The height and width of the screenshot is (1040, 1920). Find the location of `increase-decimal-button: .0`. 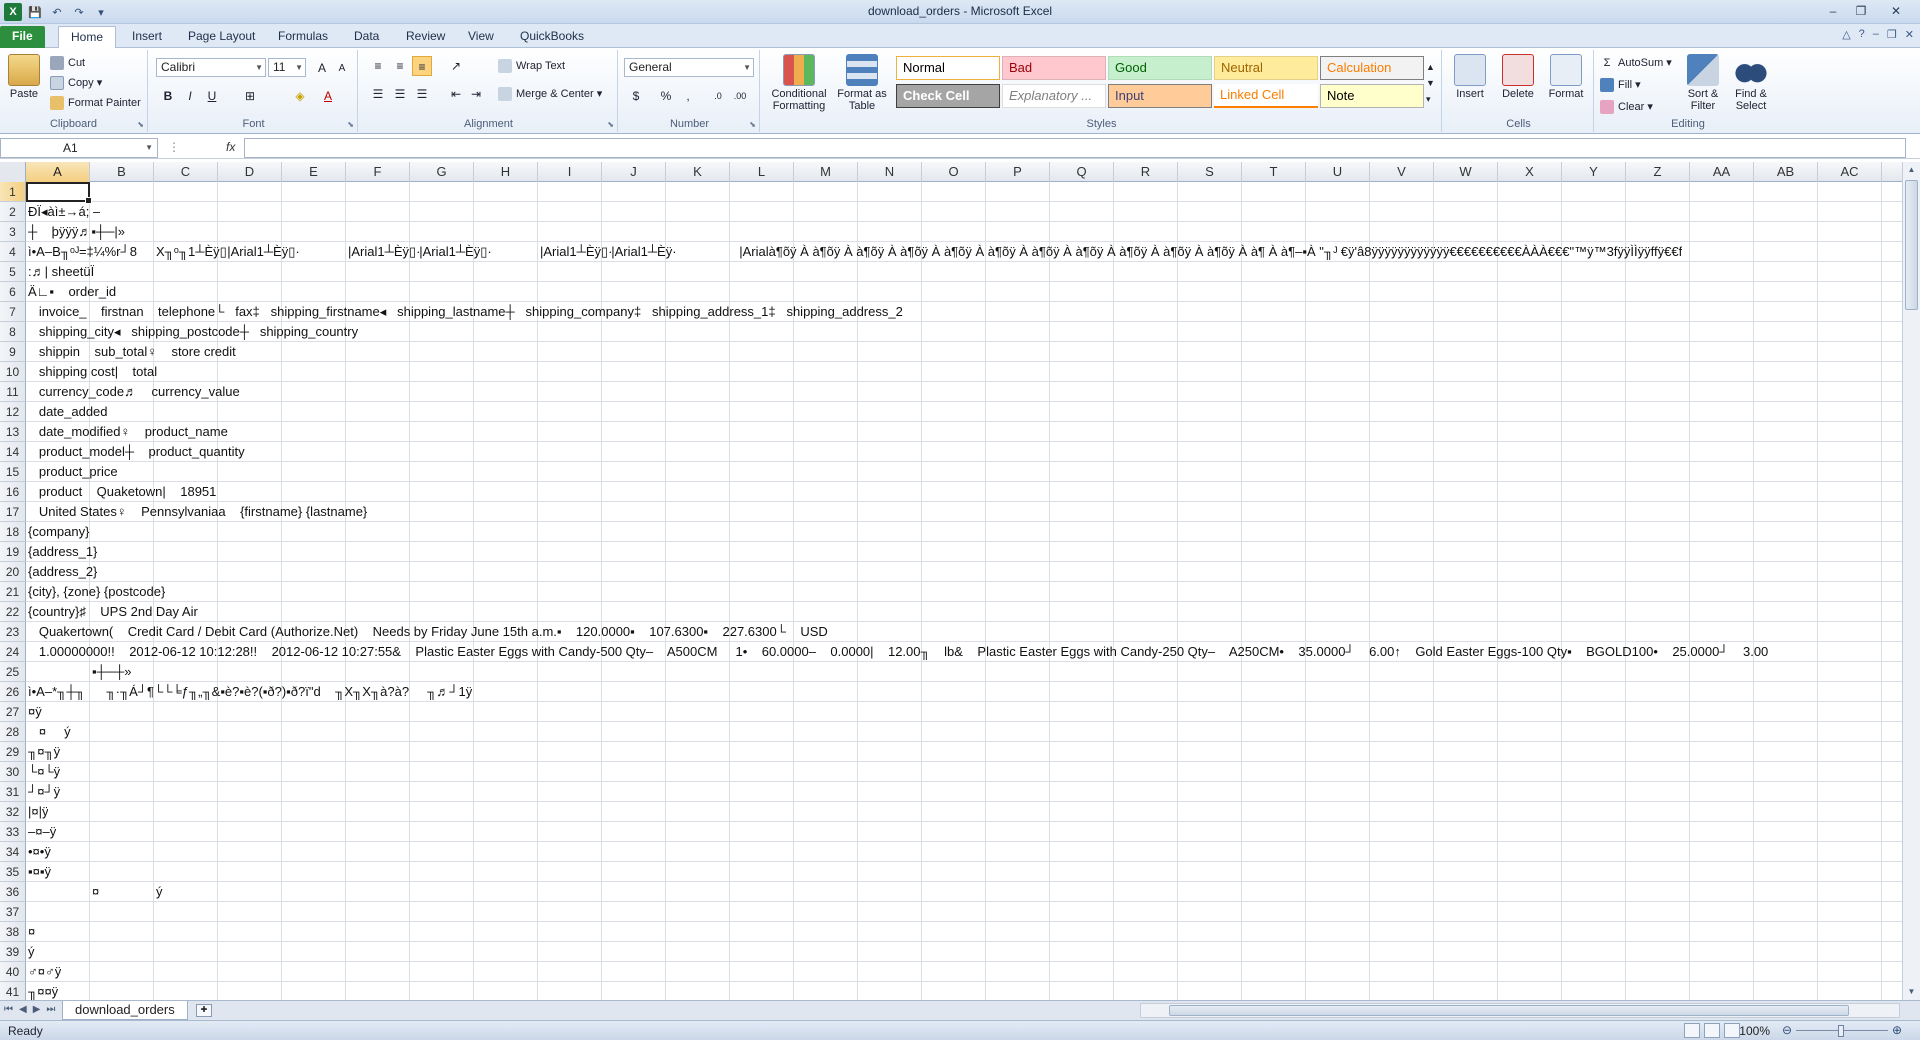

increase-decimal-button: .0 is located at coordinates (718, 96).